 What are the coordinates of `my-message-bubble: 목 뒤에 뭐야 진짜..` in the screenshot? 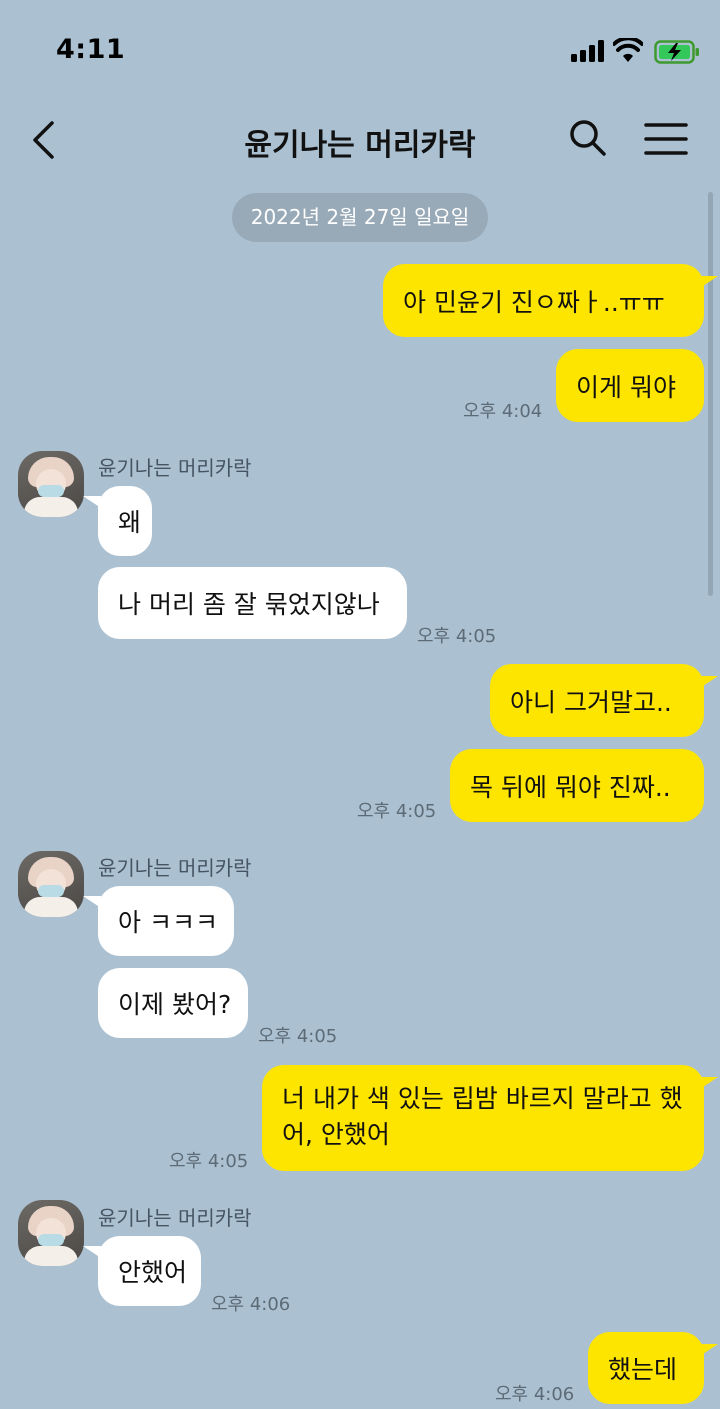 It's located at (577, 785).